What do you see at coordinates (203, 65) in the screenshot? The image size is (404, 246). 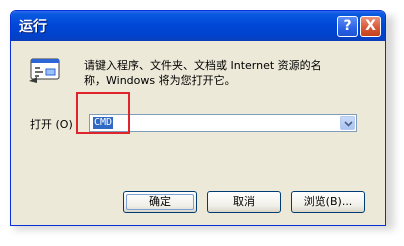 I see `instructions-line-1: 请键入程序、文件夹、文档或 Internet 资源的名` at bounding box center [203, 65].